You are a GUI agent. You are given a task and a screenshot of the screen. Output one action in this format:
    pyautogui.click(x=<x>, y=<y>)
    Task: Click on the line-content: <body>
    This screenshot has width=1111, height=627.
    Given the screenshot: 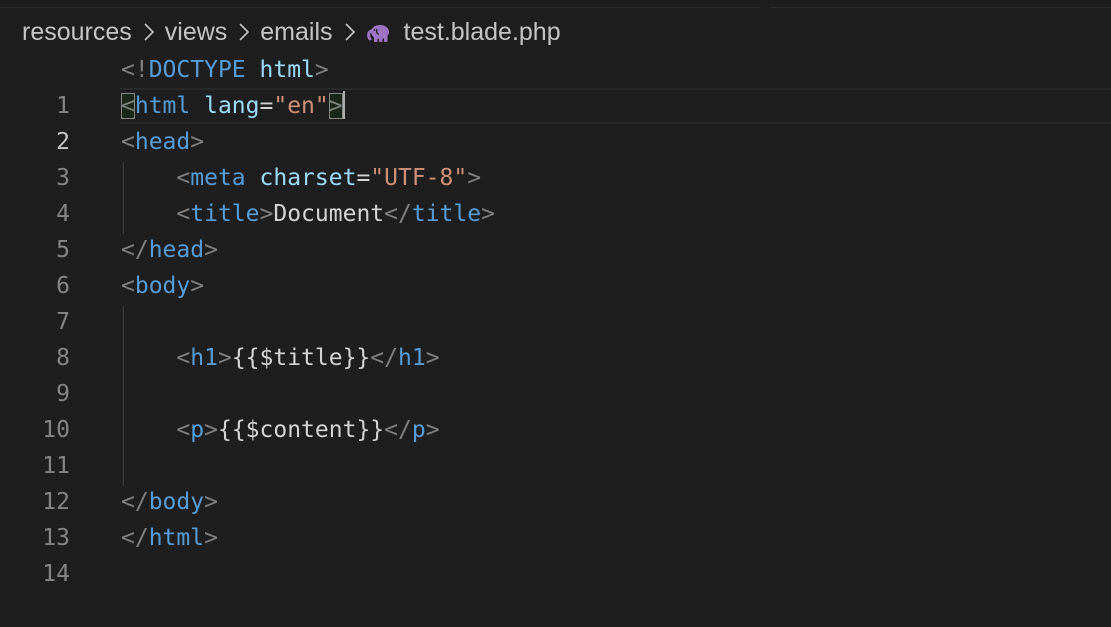 What is the action you would take?
    pyautogui.click(x=162, y=286)
    